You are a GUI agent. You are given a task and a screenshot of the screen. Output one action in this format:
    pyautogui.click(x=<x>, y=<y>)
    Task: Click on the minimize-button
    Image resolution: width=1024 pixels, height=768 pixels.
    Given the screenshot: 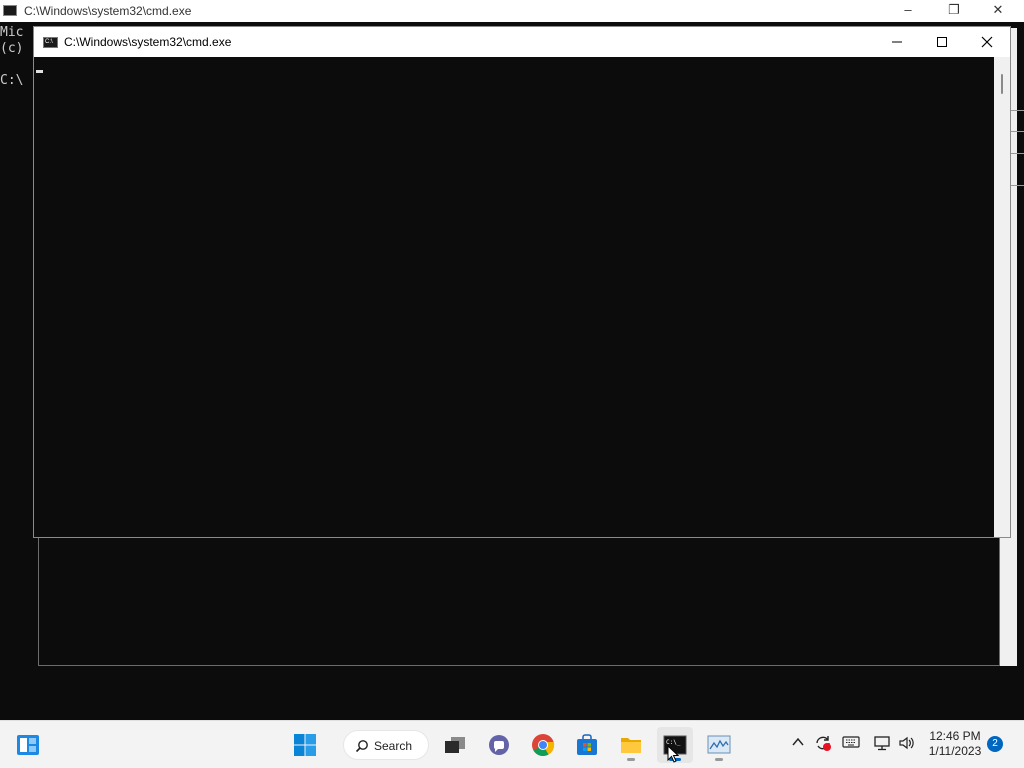 What is the action you would take?
    pyautogui.click(x=897, y=42)
    